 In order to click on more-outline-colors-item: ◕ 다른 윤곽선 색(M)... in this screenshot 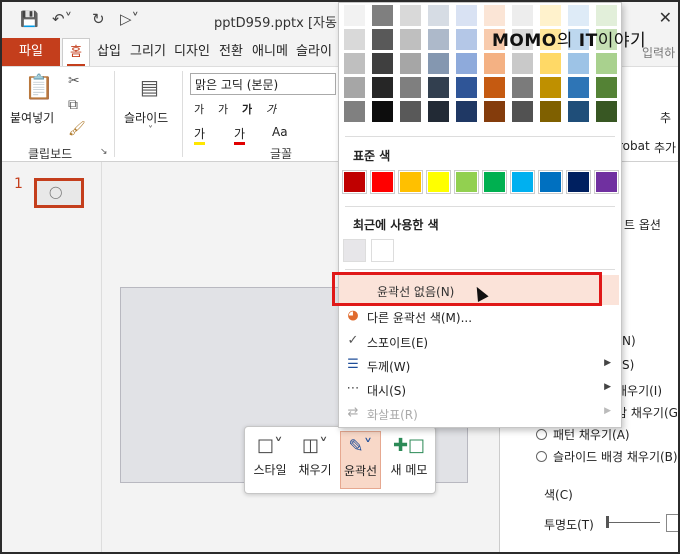, I will do `click(480, 317)`.